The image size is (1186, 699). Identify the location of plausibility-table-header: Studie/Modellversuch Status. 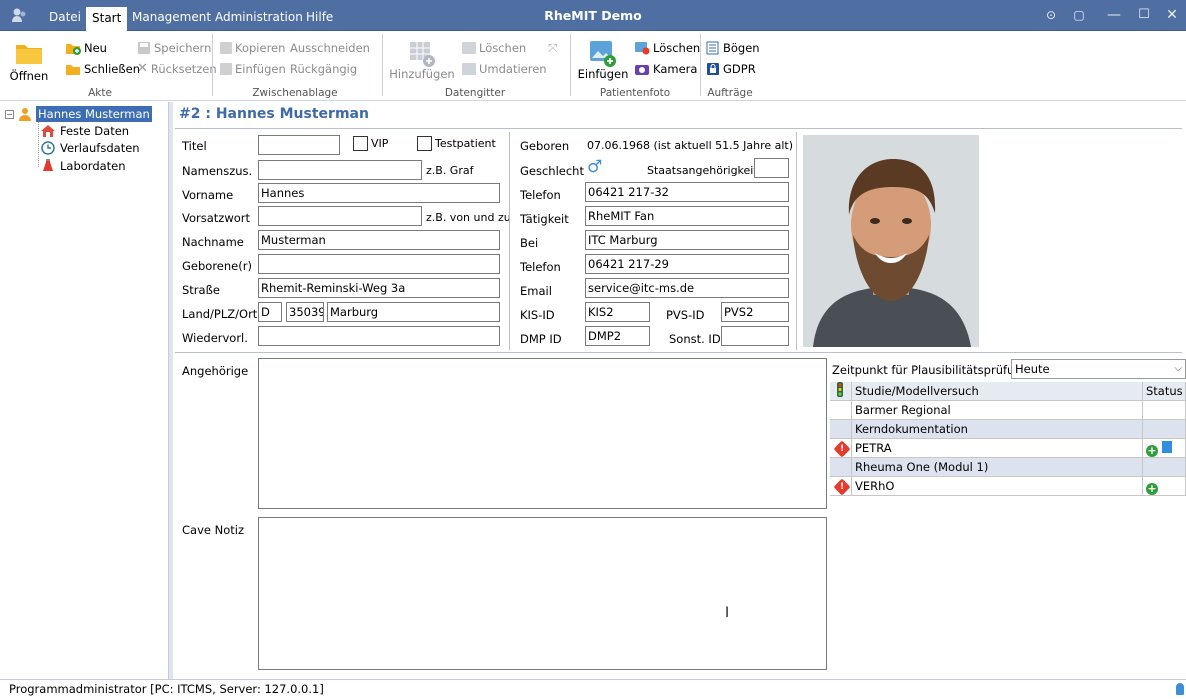
(1008, 391).